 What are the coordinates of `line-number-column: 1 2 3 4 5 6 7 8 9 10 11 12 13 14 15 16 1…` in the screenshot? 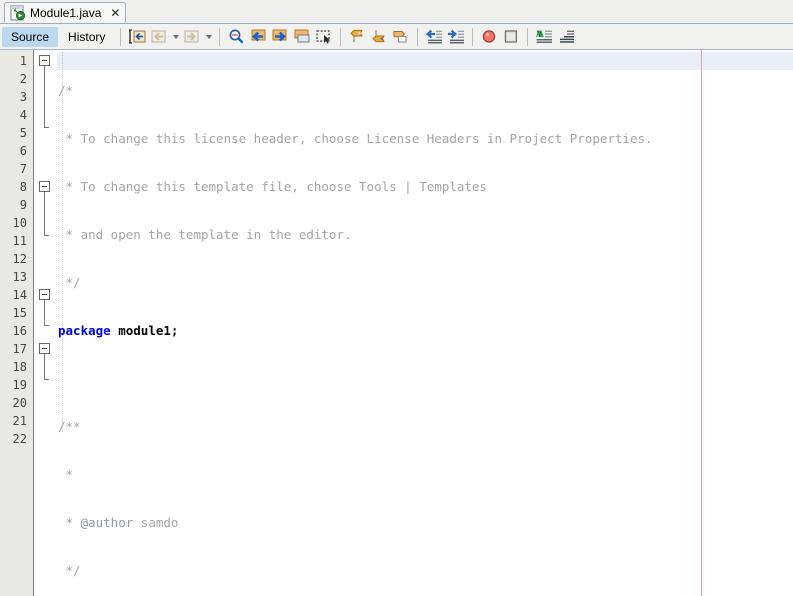 It's located at (13, 249).